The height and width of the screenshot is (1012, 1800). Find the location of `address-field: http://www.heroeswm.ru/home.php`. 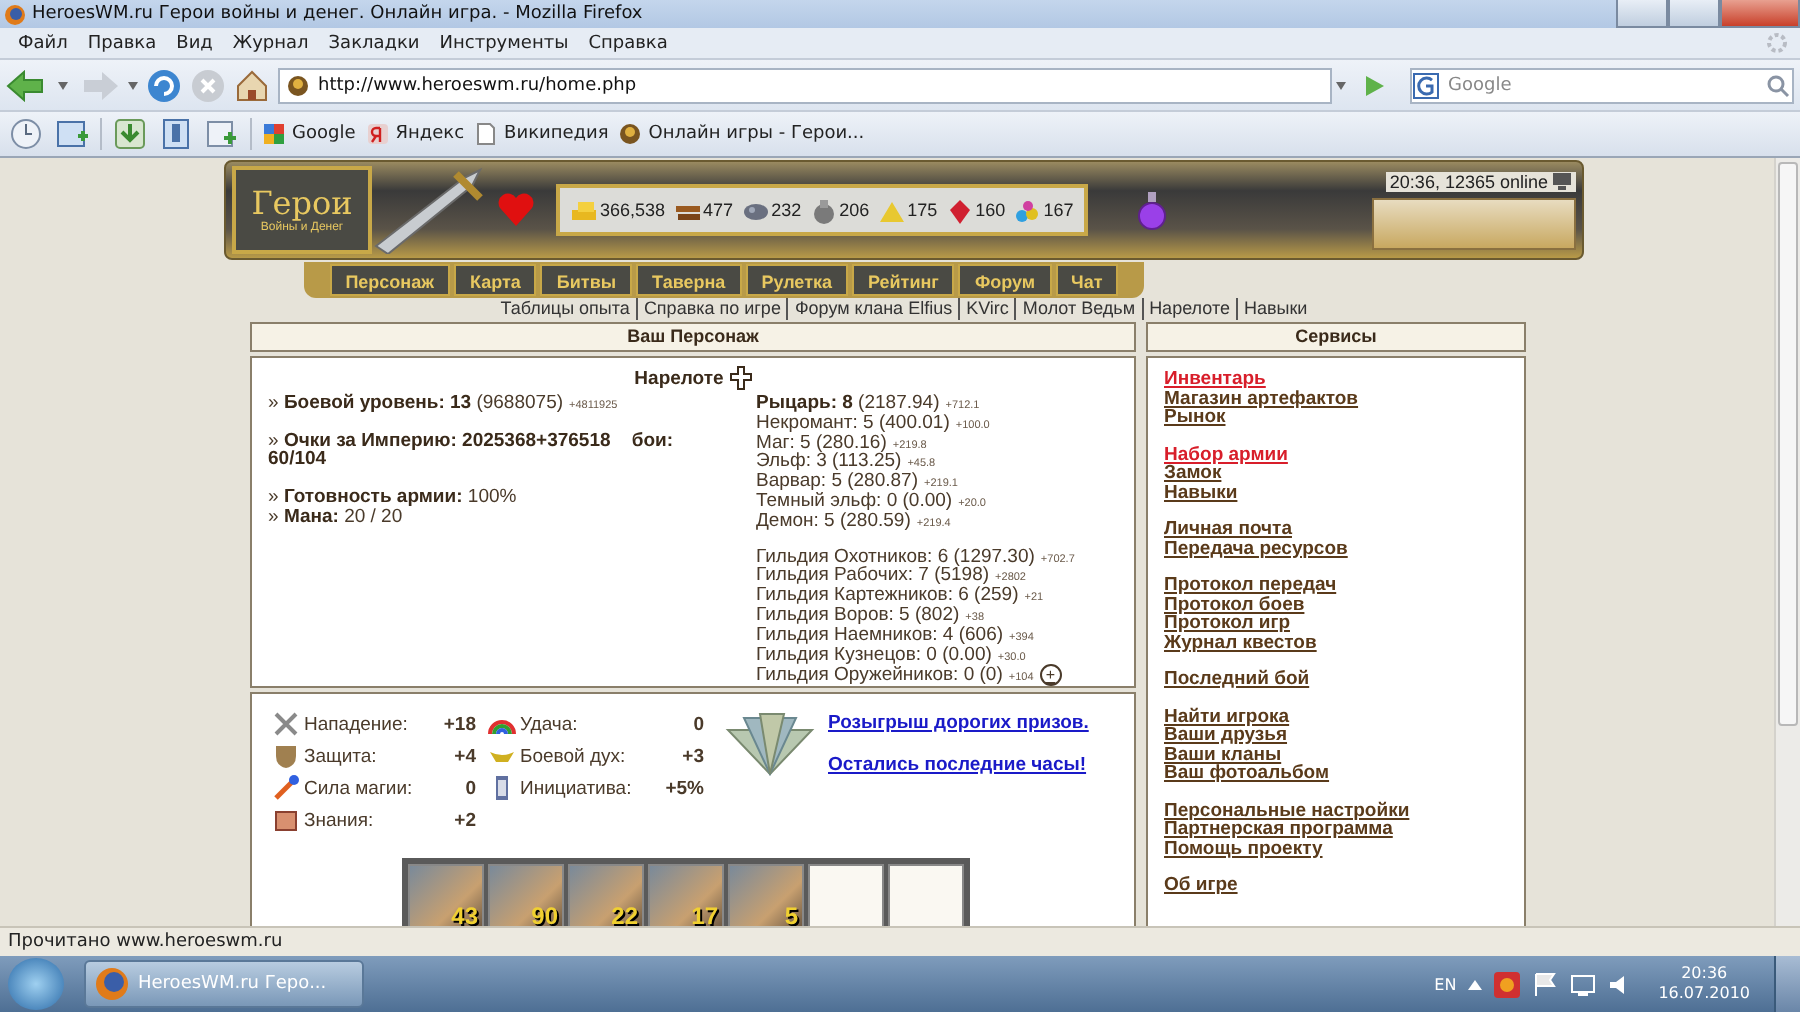

address-field: http://www.heroeswm.ru/home.php is located at coordinates (805, 85).